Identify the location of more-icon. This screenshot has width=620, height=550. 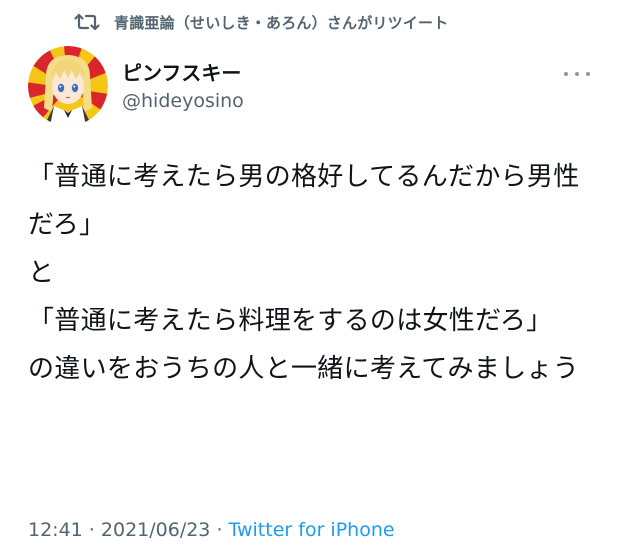
(566, 74).